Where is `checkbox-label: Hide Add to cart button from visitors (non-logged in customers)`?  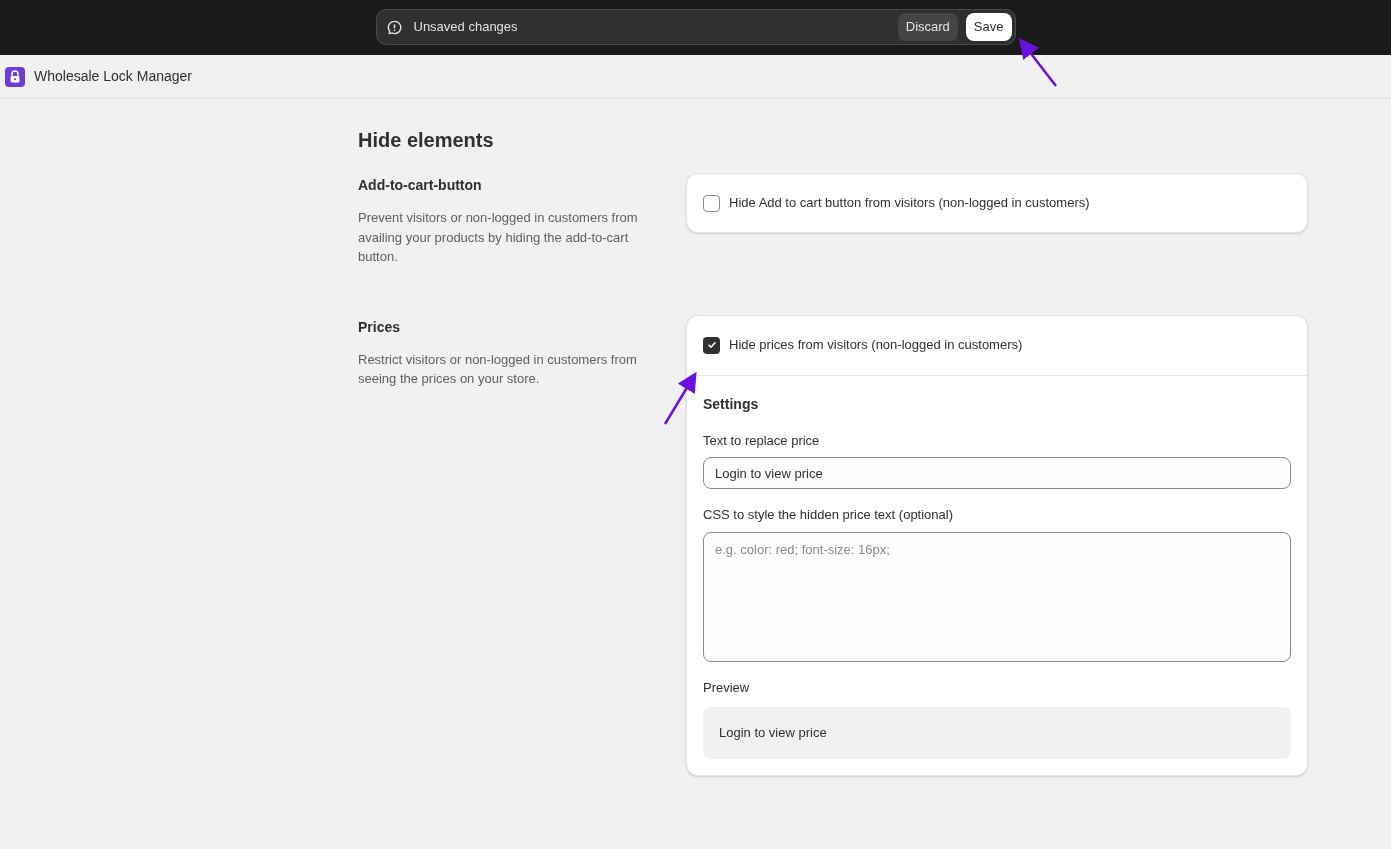
checkbox-label: Hide Add to cart button from visitors (non-logged in customers) is located at coordinates (909, 203).